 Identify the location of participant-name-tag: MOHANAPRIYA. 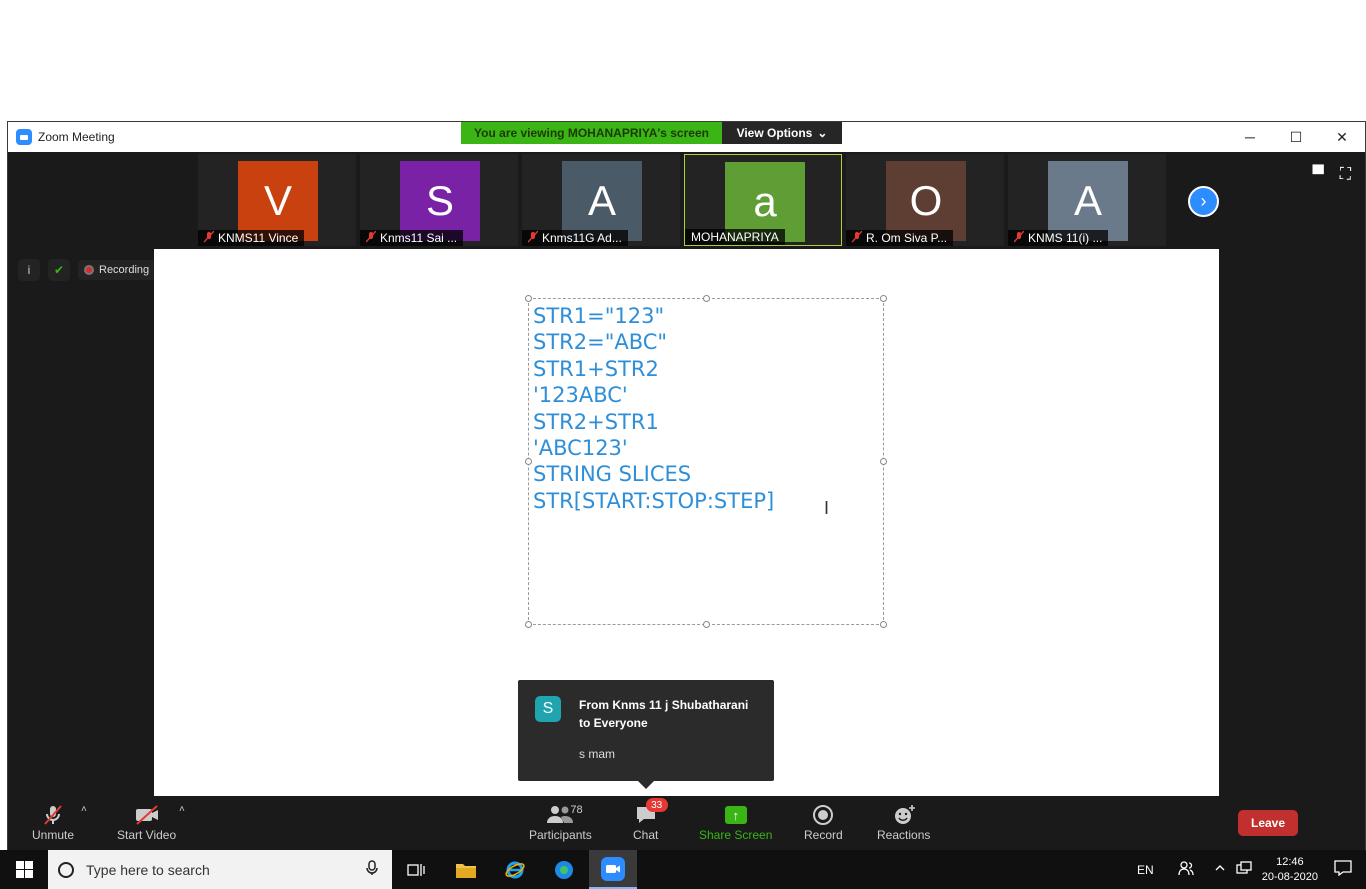
(735, 237).